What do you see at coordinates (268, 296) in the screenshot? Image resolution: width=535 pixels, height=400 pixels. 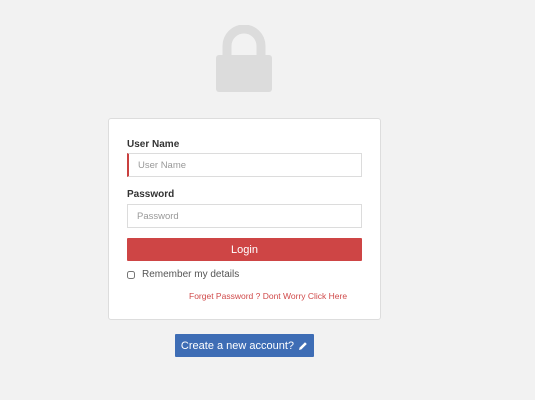 I see `forgot-password-link: Forget Password ? Dont Worry Click Here` at bounding box center [268, 296].